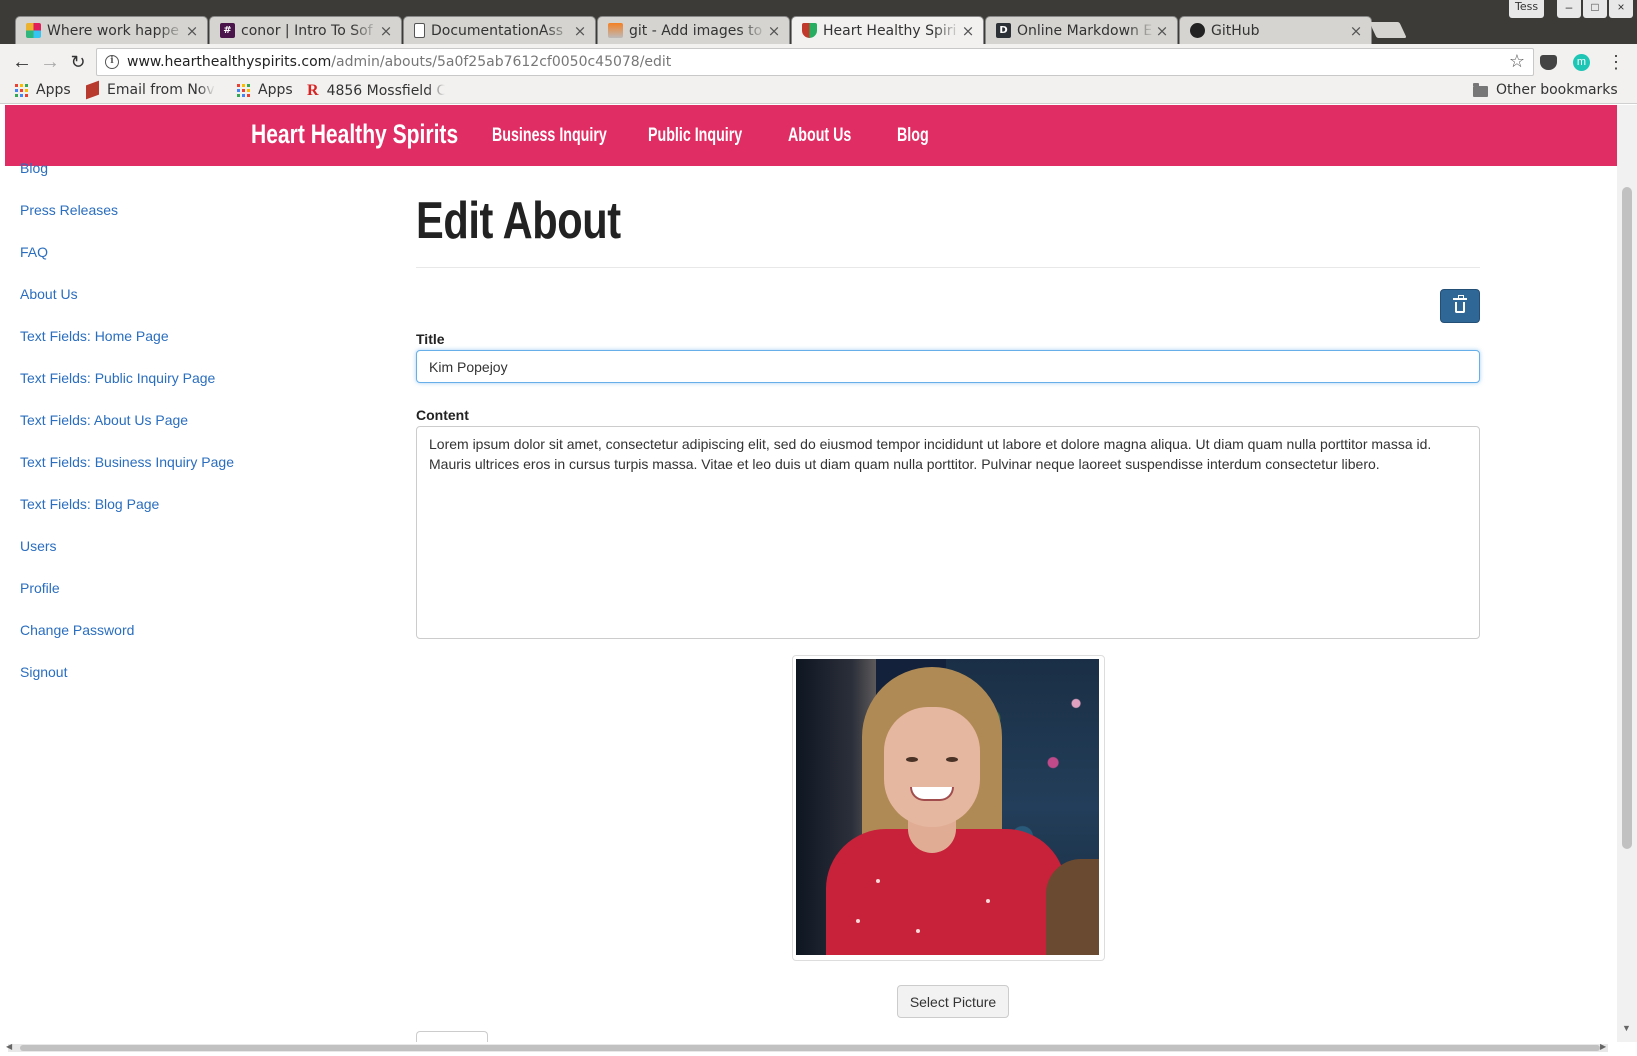 The height and width of the screenshot is (1056, 1637). I want to click on browser-tab-slack: Where work happe ×, so click(111, 30).